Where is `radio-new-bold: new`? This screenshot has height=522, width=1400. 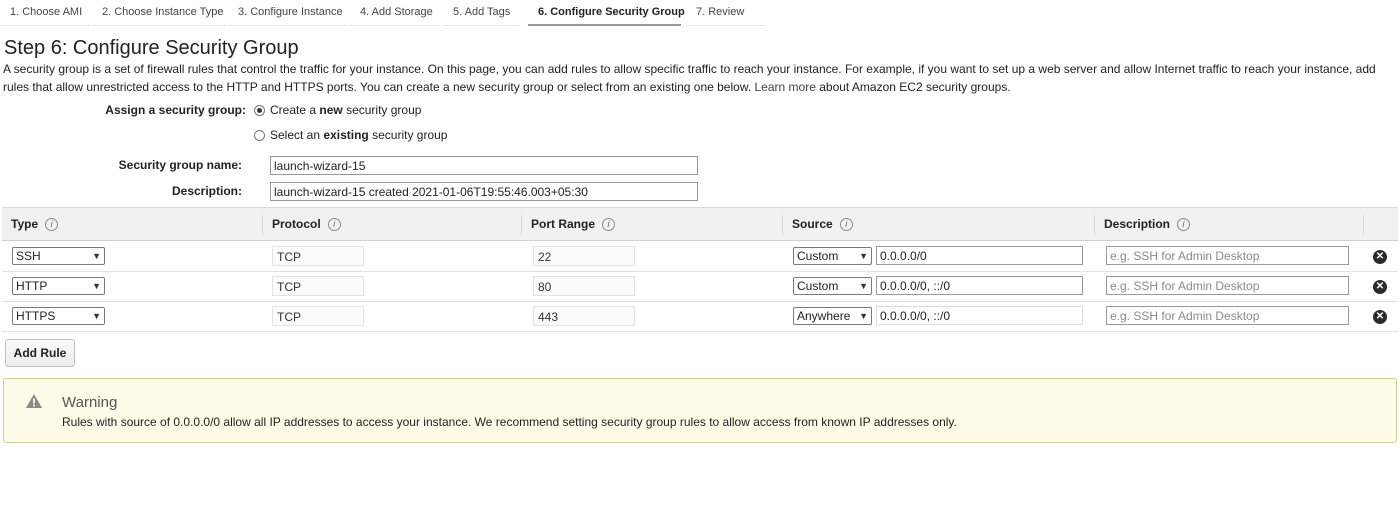 radio-new-bold: new is located at coordinates (331, 110).